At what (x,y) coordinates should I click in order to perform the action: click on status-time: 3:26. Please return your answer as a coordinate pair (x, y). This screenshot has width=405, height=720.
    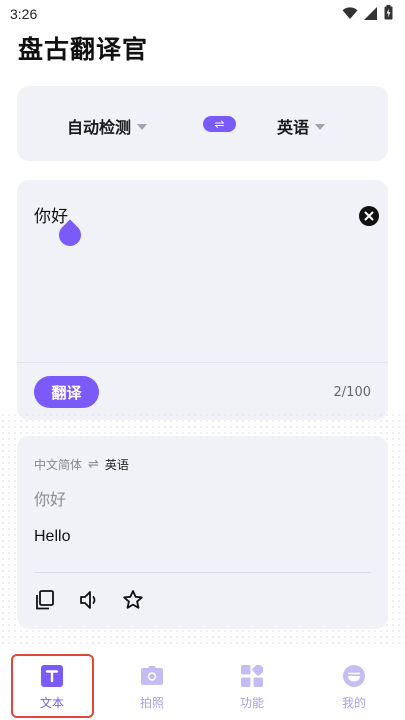
    Looking at the image, I should click on (24, 14).